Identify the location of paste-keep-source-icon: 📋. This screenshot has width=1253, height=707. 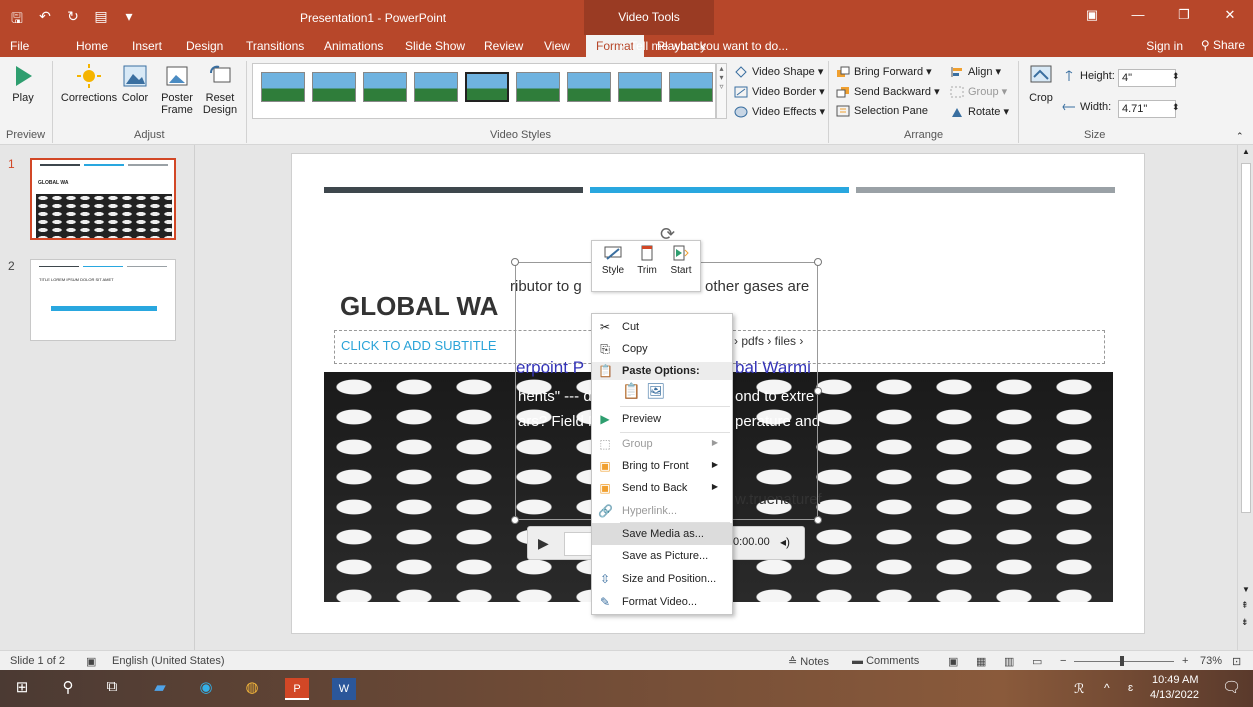
(631, 392).